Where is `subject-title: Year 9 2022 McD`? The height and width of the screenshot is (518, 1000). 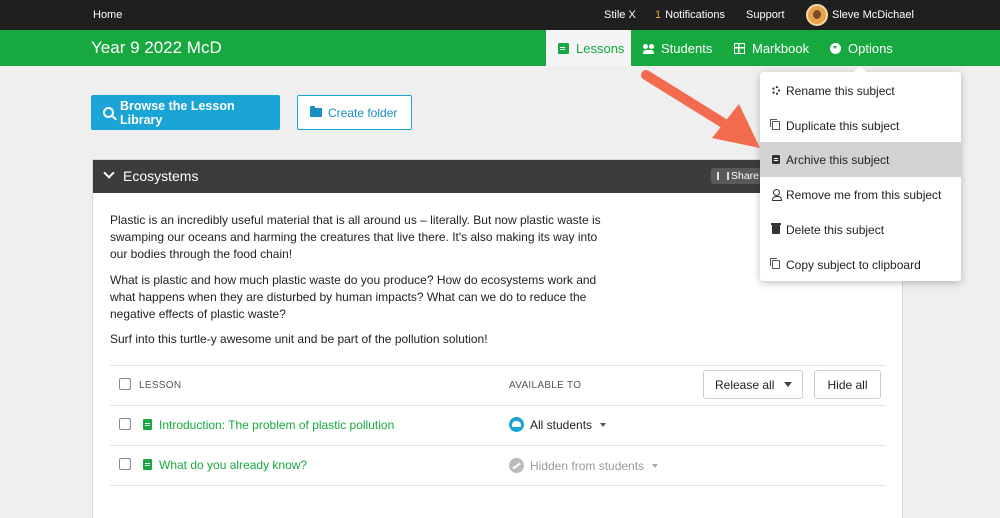 subject-title: Year 9 2022 McD is located at coordinates (156, 47).